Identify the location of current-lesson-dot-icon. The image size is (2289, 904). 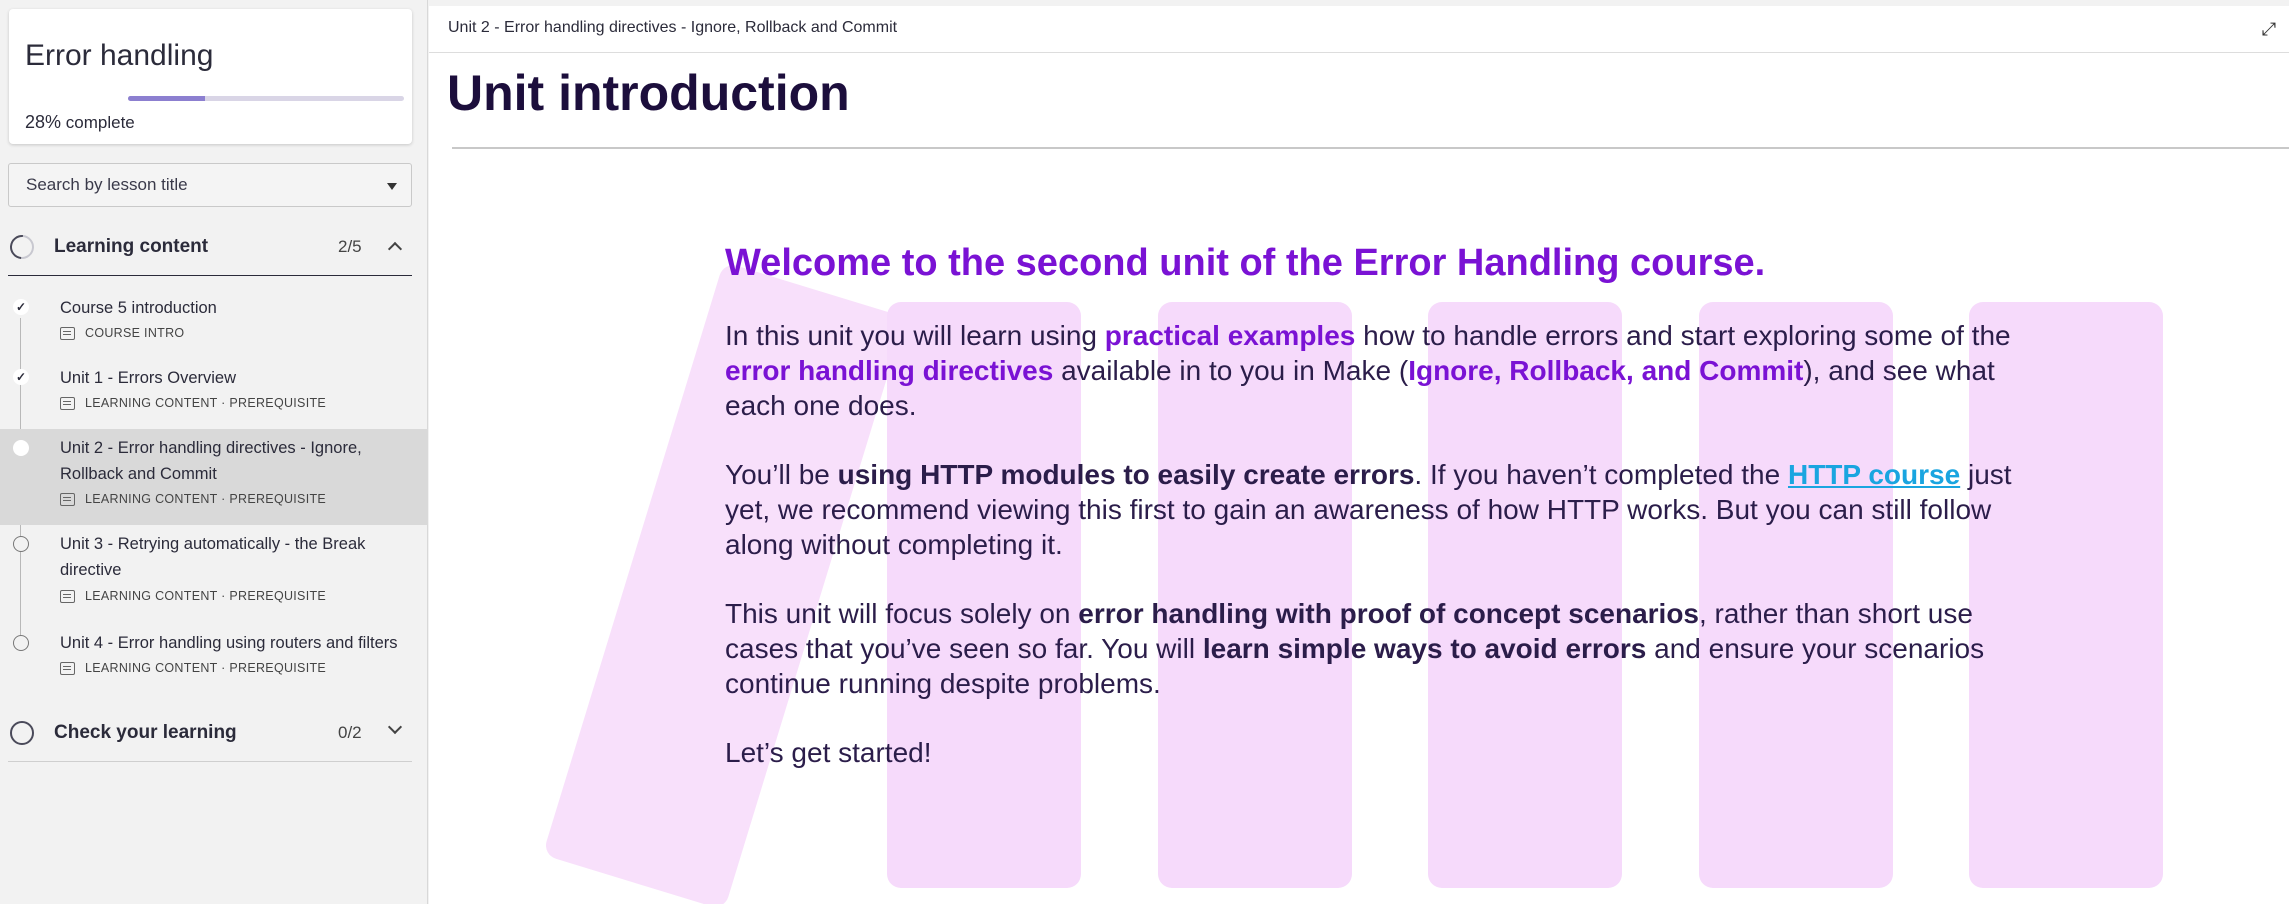
(21, 448).